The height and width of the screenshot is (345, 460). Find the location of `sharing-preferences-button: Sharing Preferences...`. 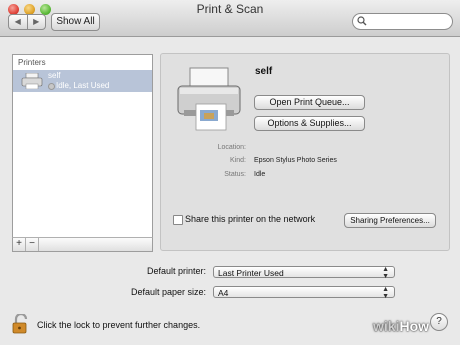

sharing-preferences-button: Sharing Preferences... is located at coordinates (390, 220).